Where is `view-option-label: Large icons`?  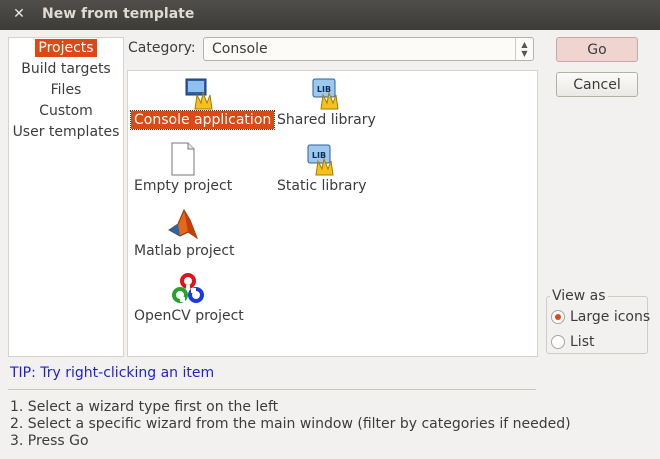 view-option-label: Large icons is located at coordinates (610, 317).